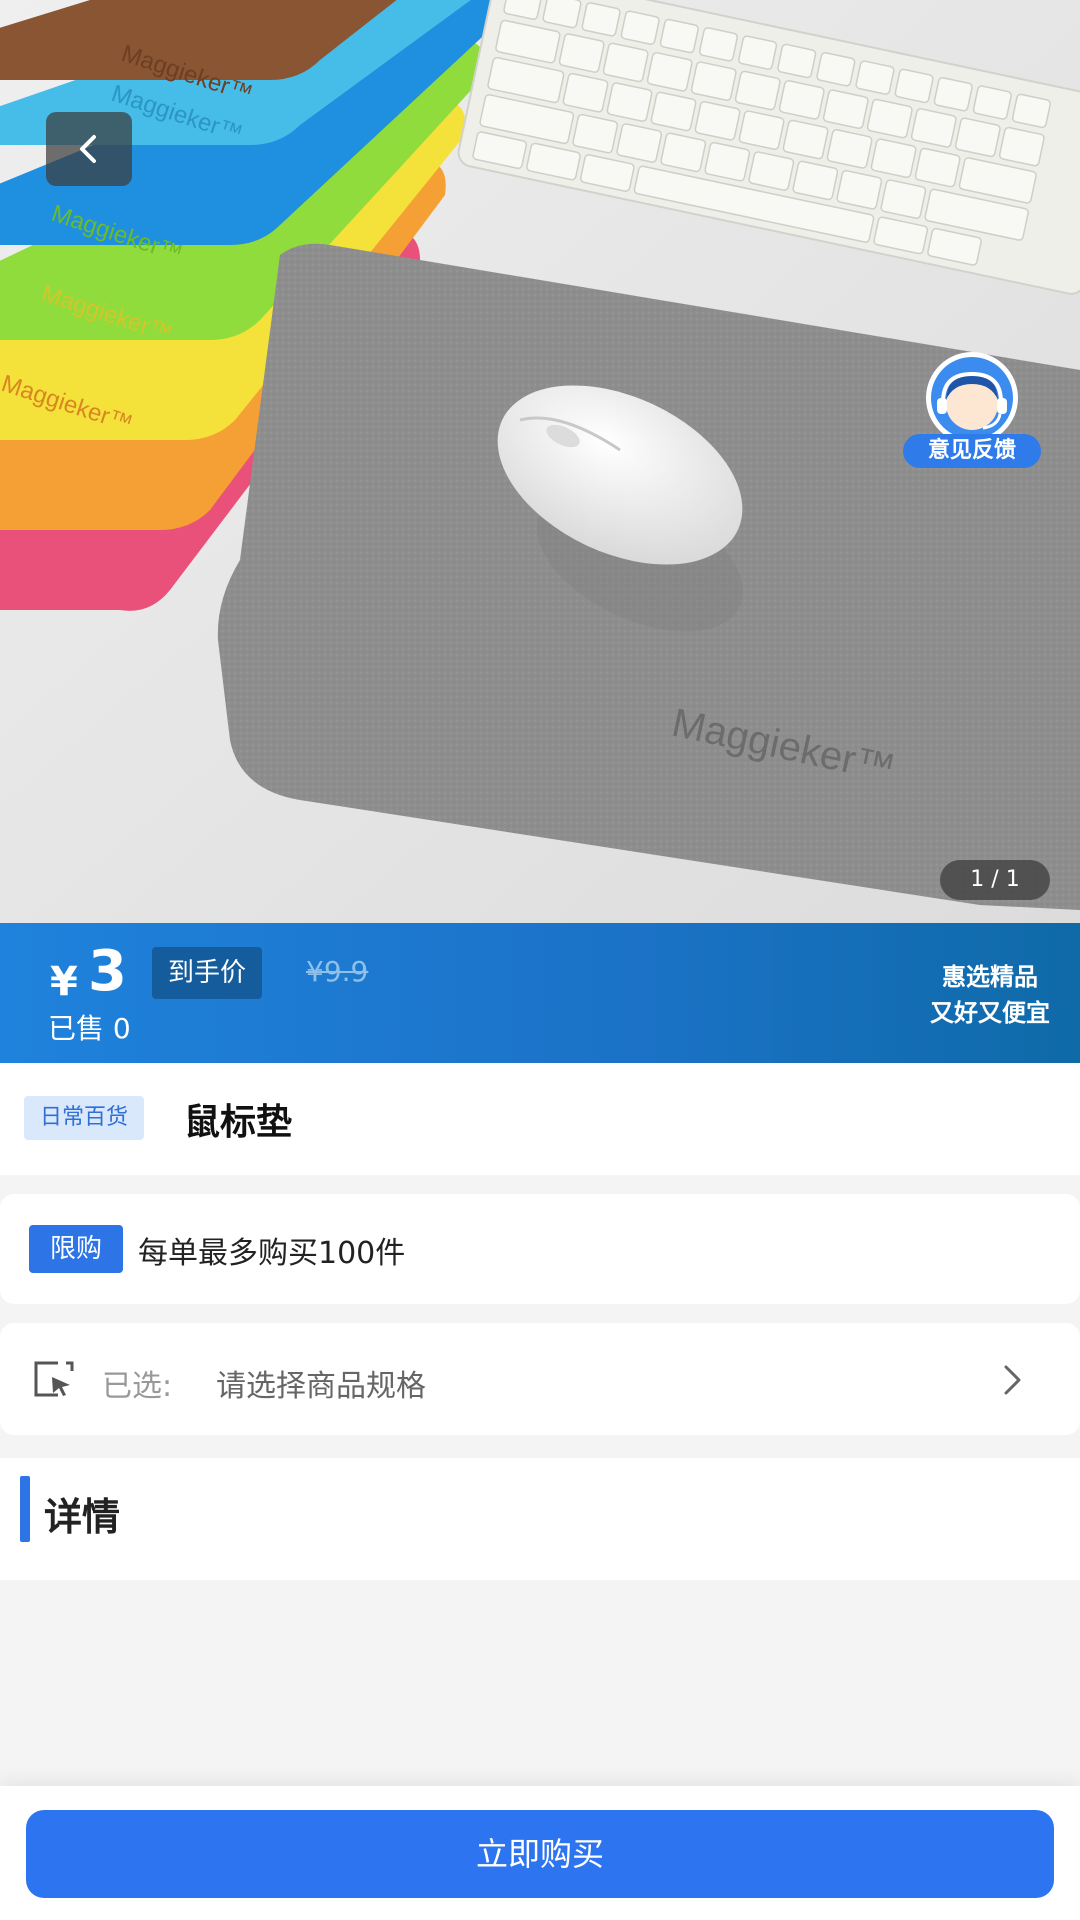 The height and width of the screenshot is (1920, 1080). I want to click on price-bar: ¥ 3 到手价 ¥9.9 已售 0 惠选精品 又好又便宜, so click(540, 993).